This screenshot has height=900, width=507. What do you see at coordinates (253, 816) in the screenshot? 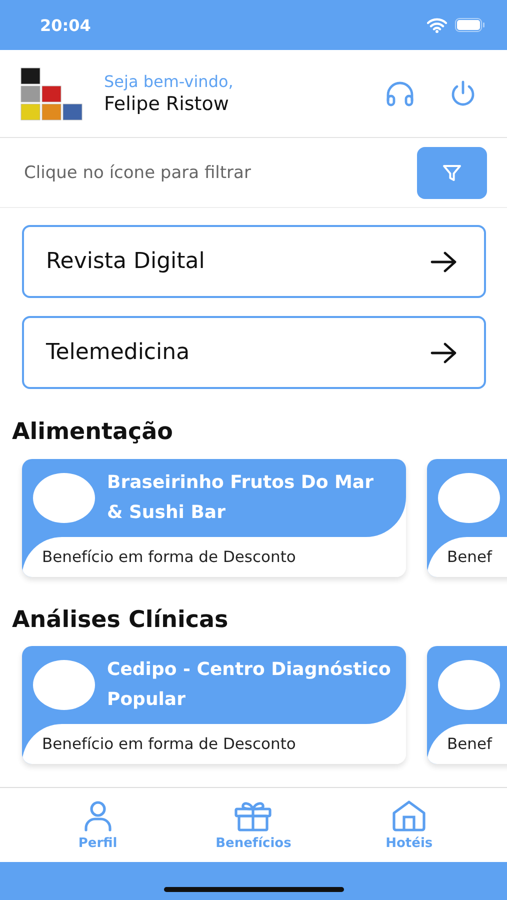
I see `gift-icon` at bounding box center [253, 816].